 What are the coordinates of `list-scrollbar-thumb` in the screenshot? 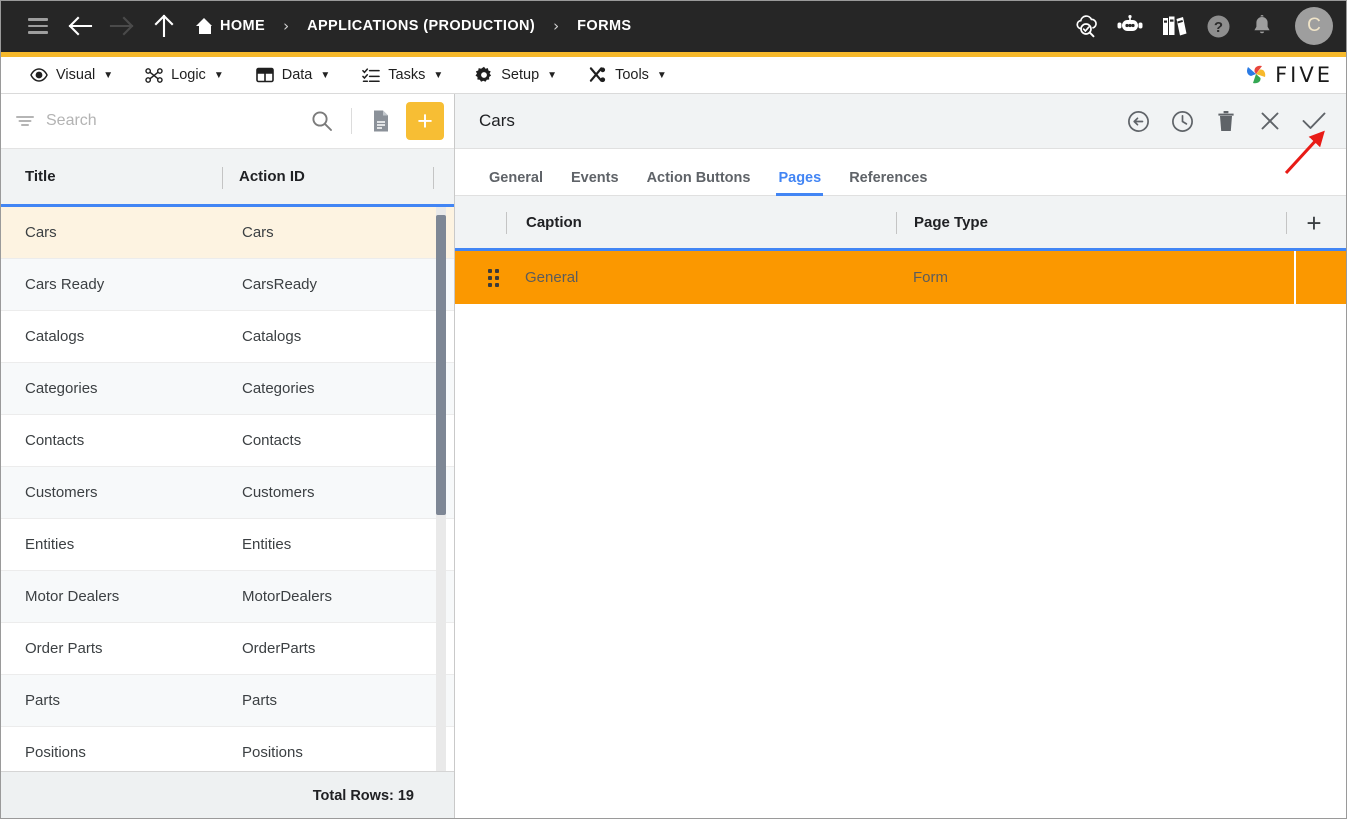 It's located at (441, 365).